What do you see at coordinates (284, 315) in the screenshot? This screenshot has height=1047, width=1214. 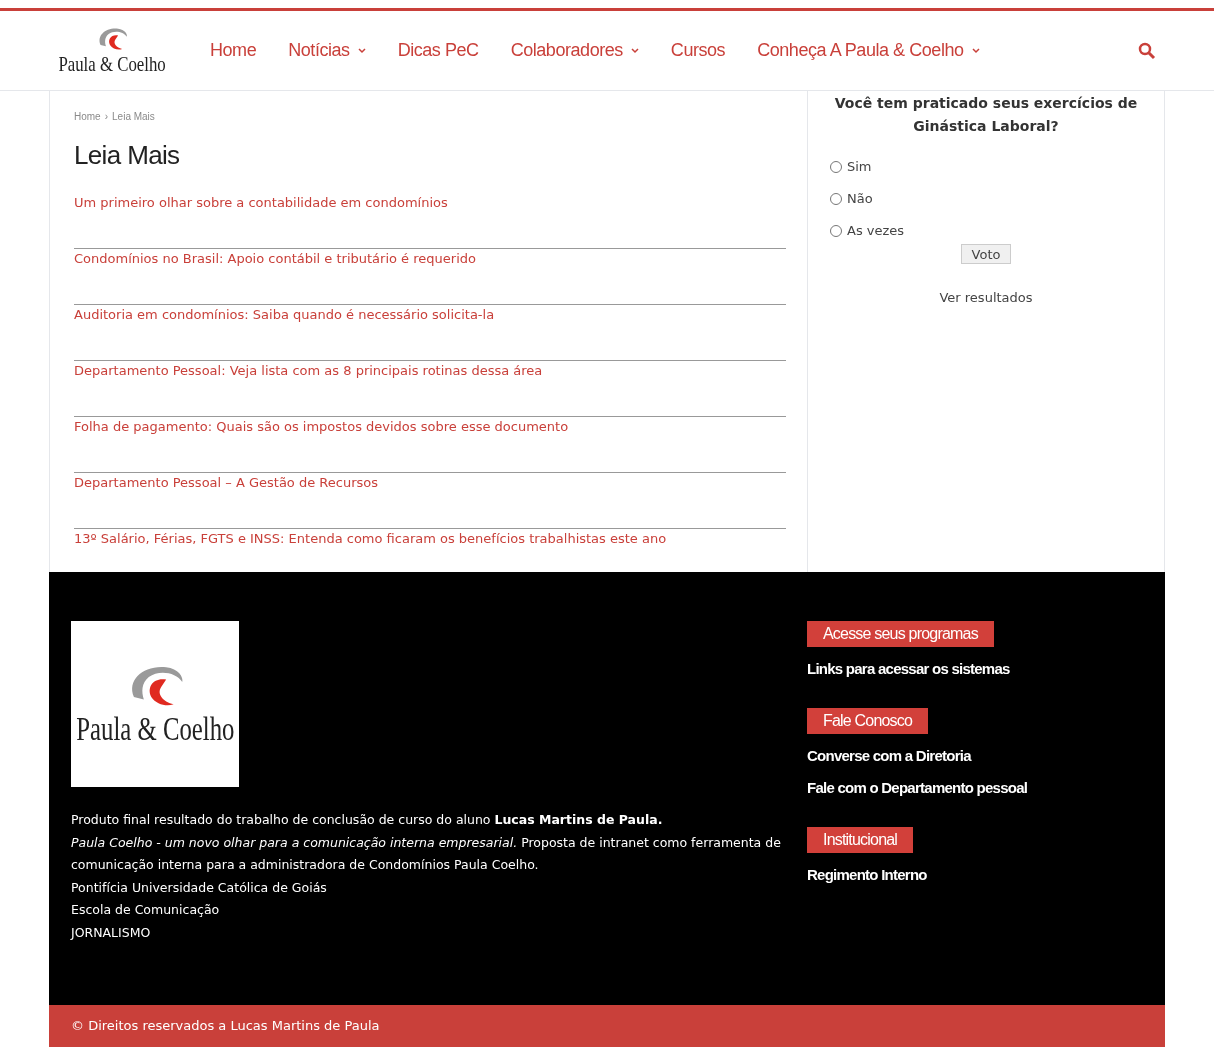 I see `article-link: Auditoria em condomínios: Saiba quando é necessário solicita-la` at bounding box center [284, 315].